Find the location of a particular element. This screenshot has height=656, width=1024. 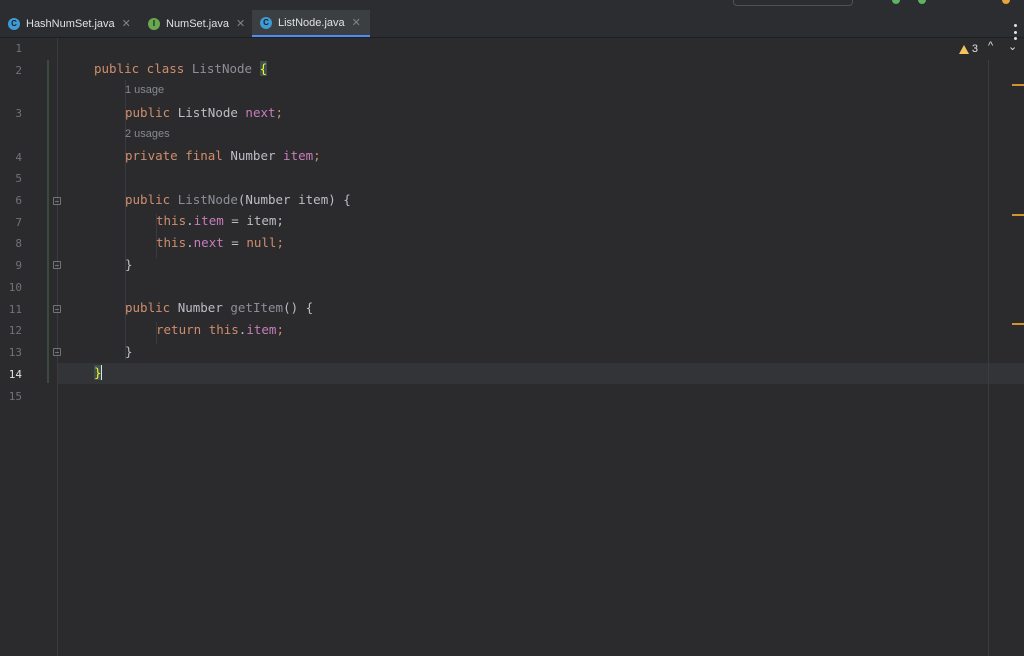

code-line-7: this.item = item; is located at coordinates (220, 220).